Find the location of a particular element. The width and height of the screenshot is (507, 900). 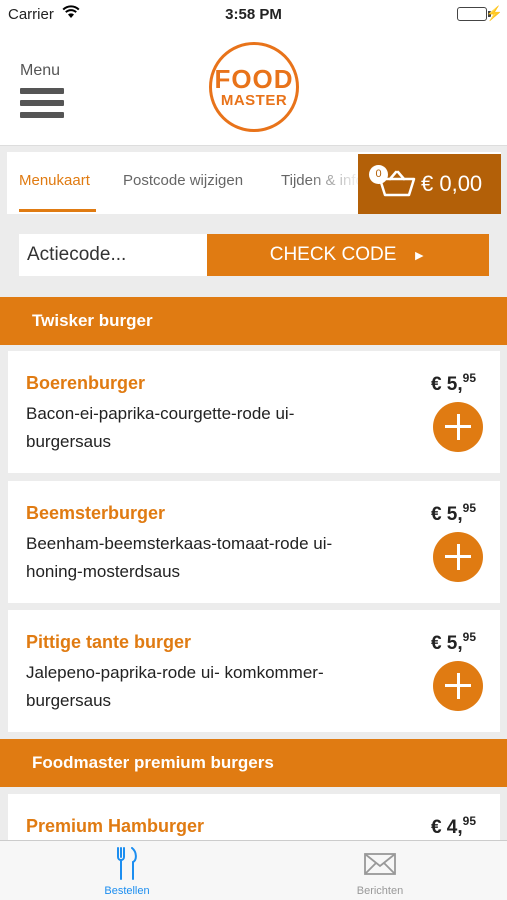

cart-total: € 0,00 is located at coordinates (452, 183).